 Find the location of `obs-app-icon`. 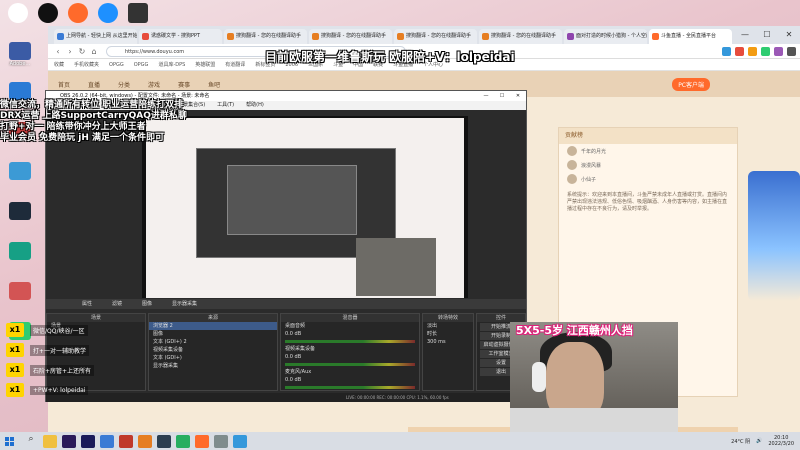

obs-app-icon is located at coordinates (48, 13).